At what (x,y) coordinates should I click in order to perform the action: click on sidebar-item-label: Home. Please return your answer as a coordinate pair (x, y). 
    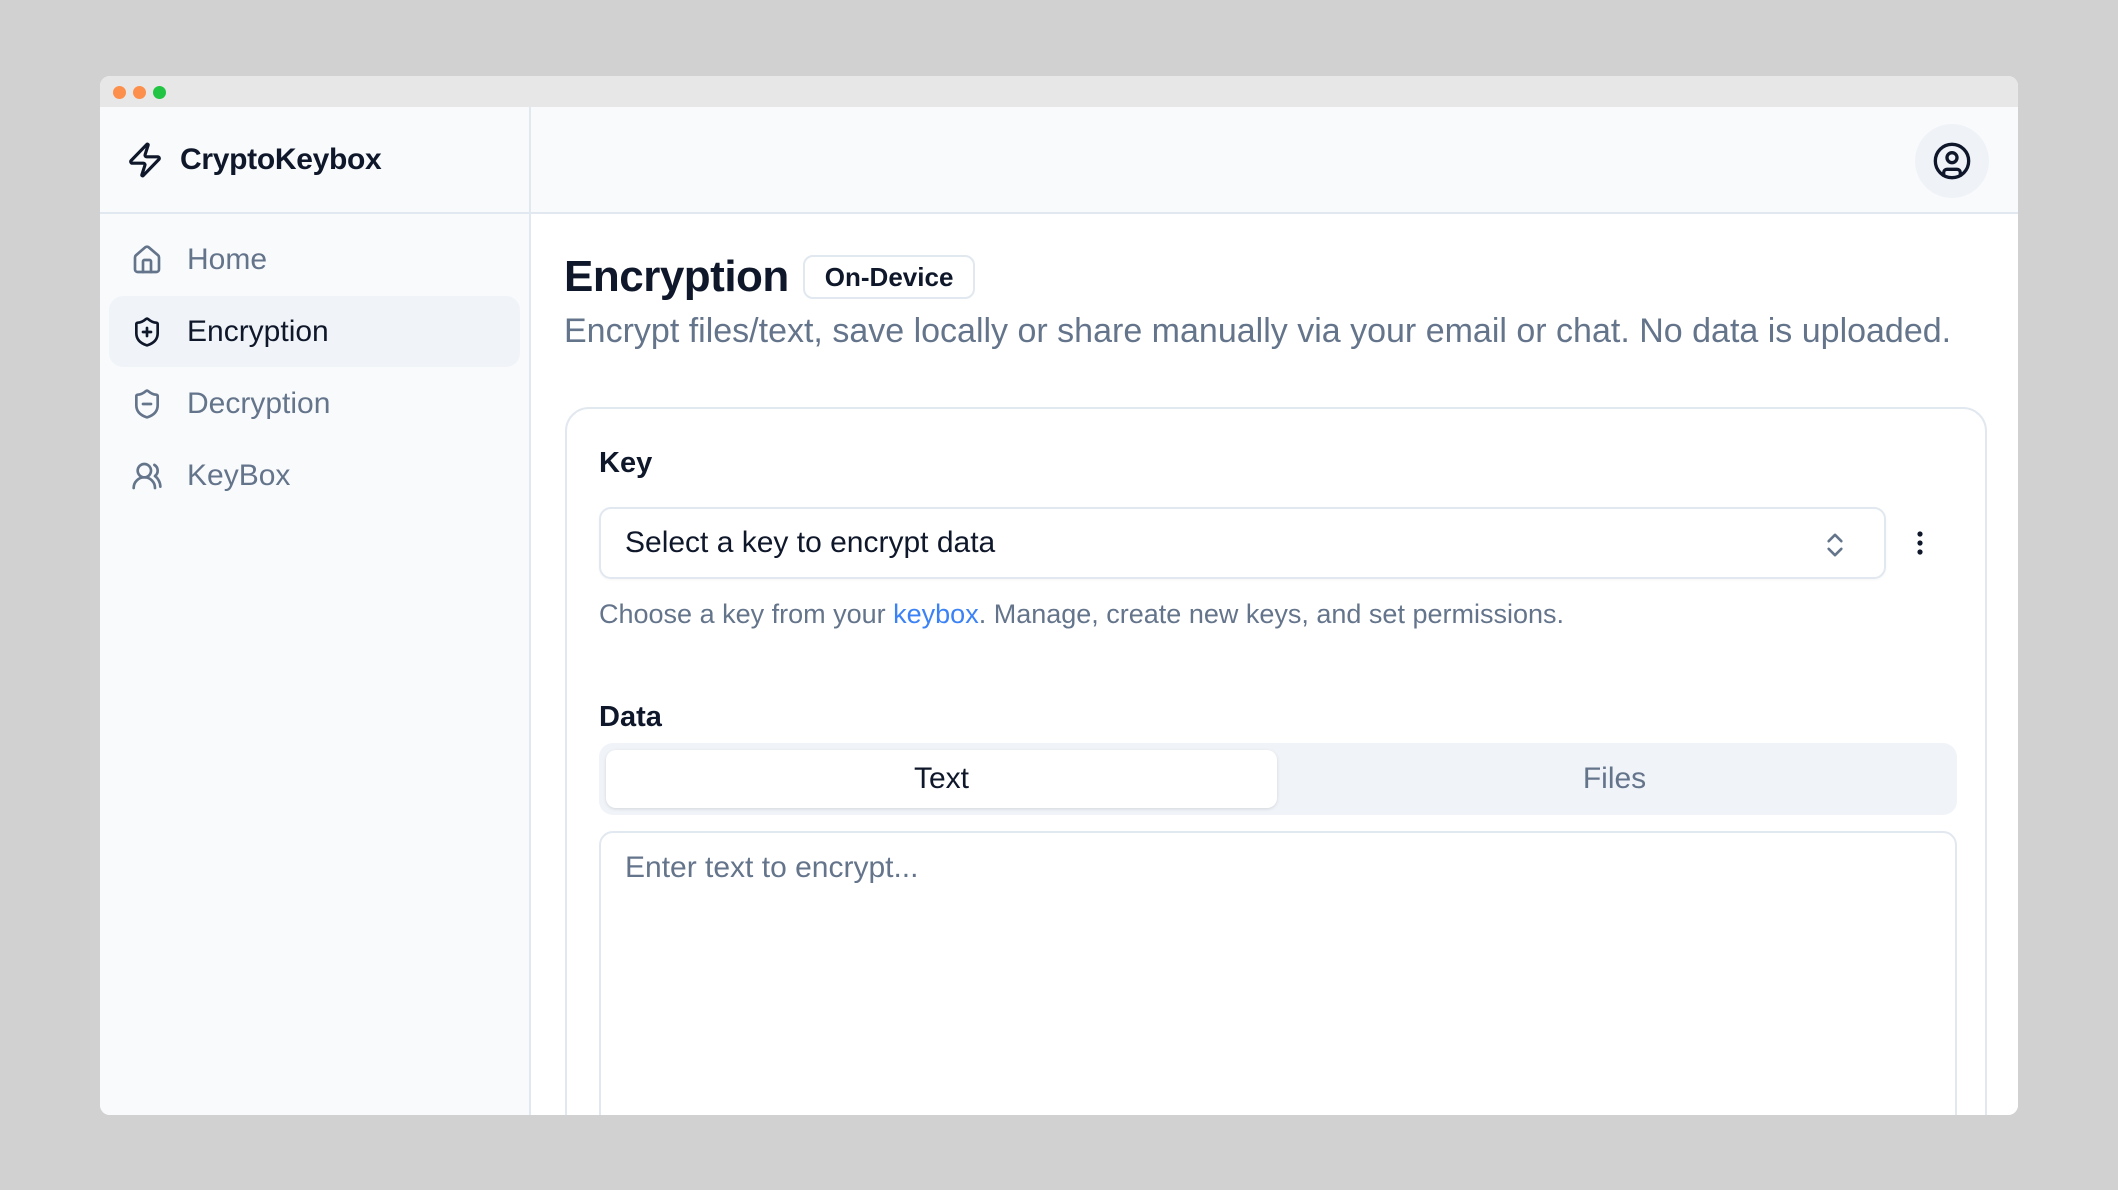
    Looking at the image, I should click on (227, 259).